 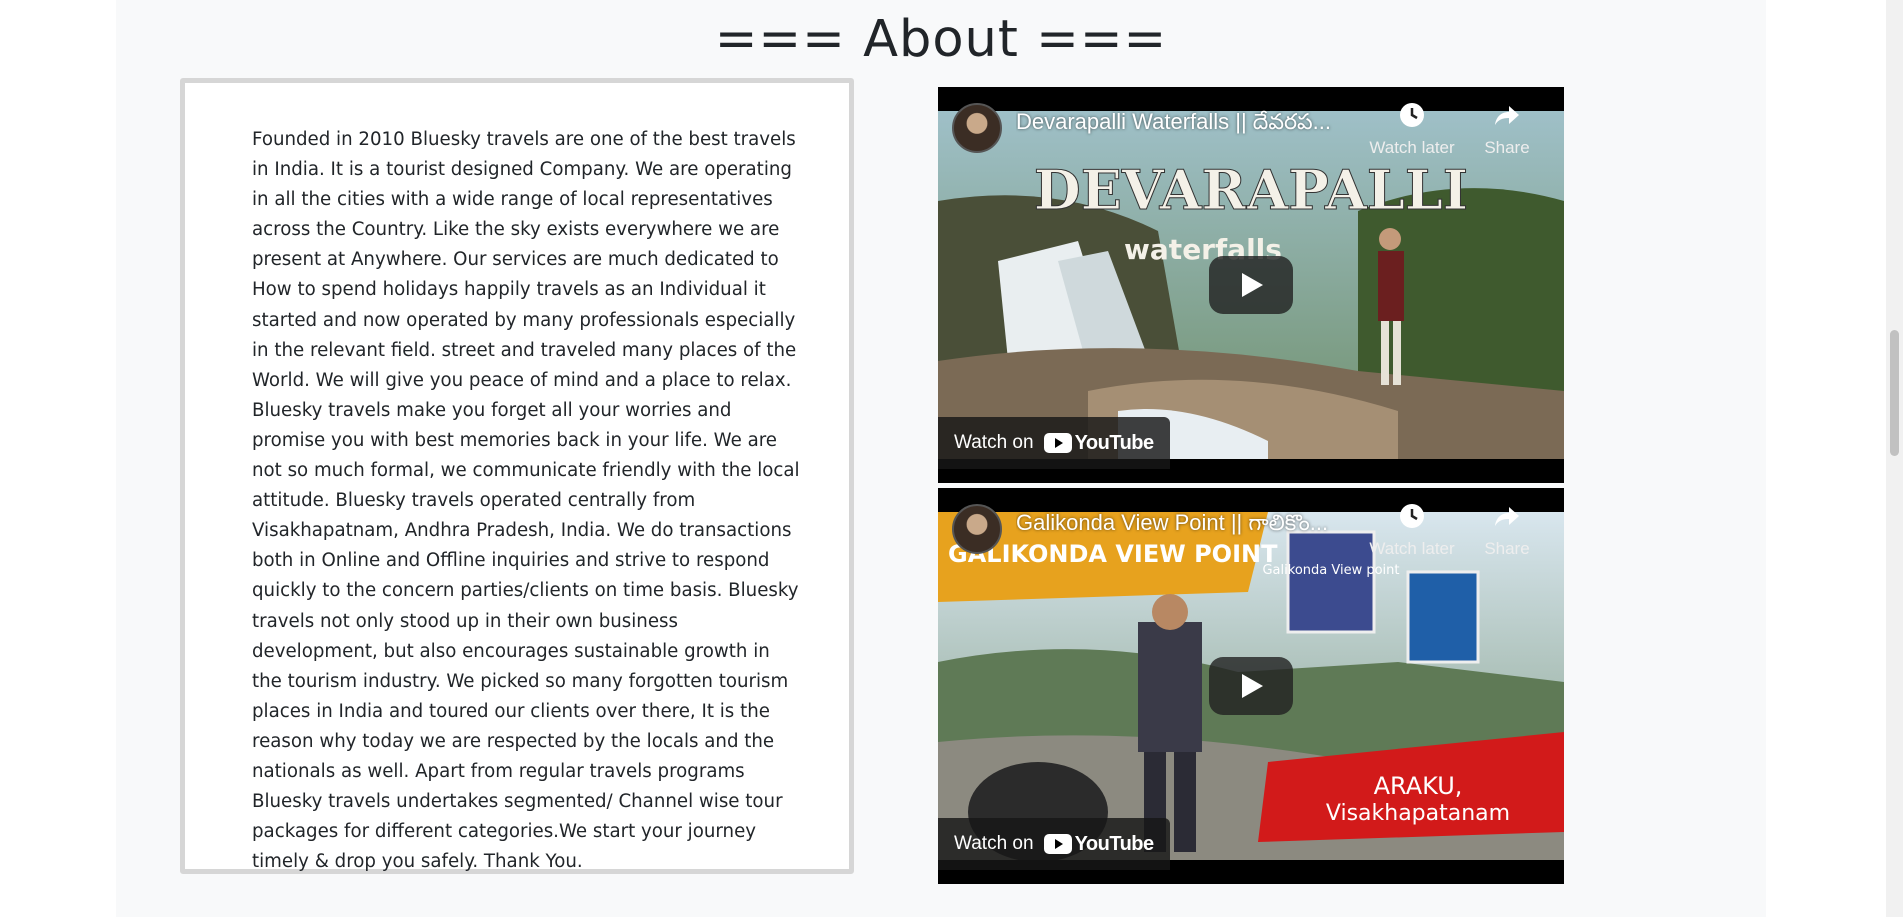 What do you see at coordinates (1113, 554) in the screenshot?
I see `thumb-headline: GALIKONDA VIEW POINT` at bounding box center [1113, 554].